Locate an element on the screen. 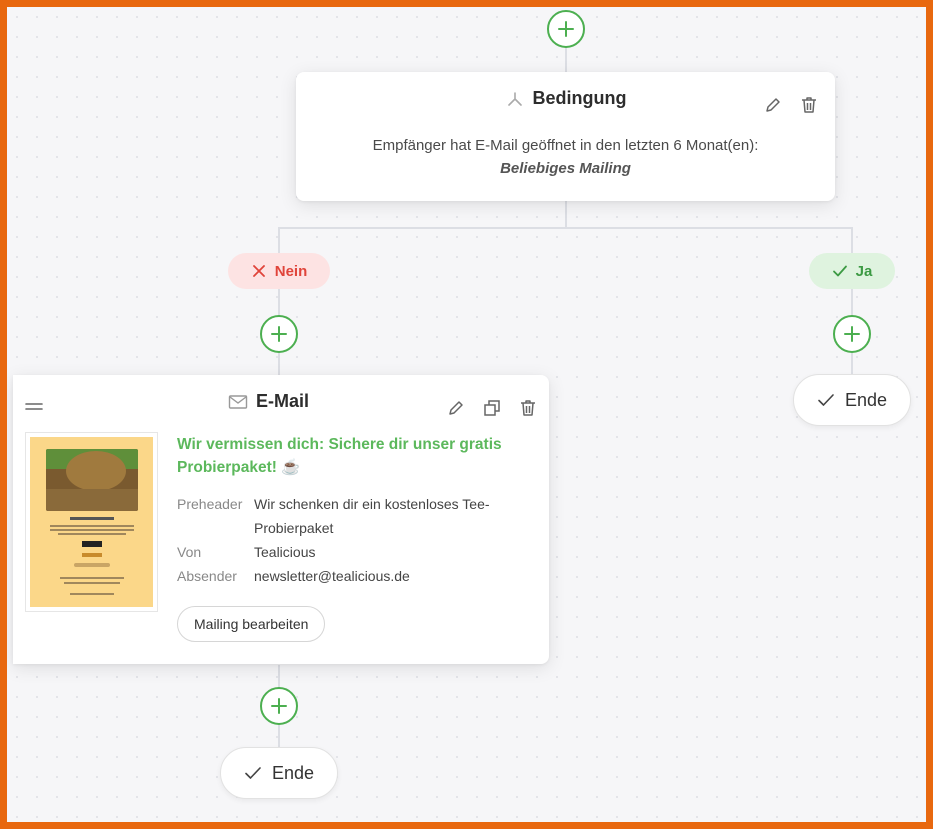 Image resolution: width=933 pixels, height=829 pixels. add-step-button-after-email is located at coordinates (279, 706).